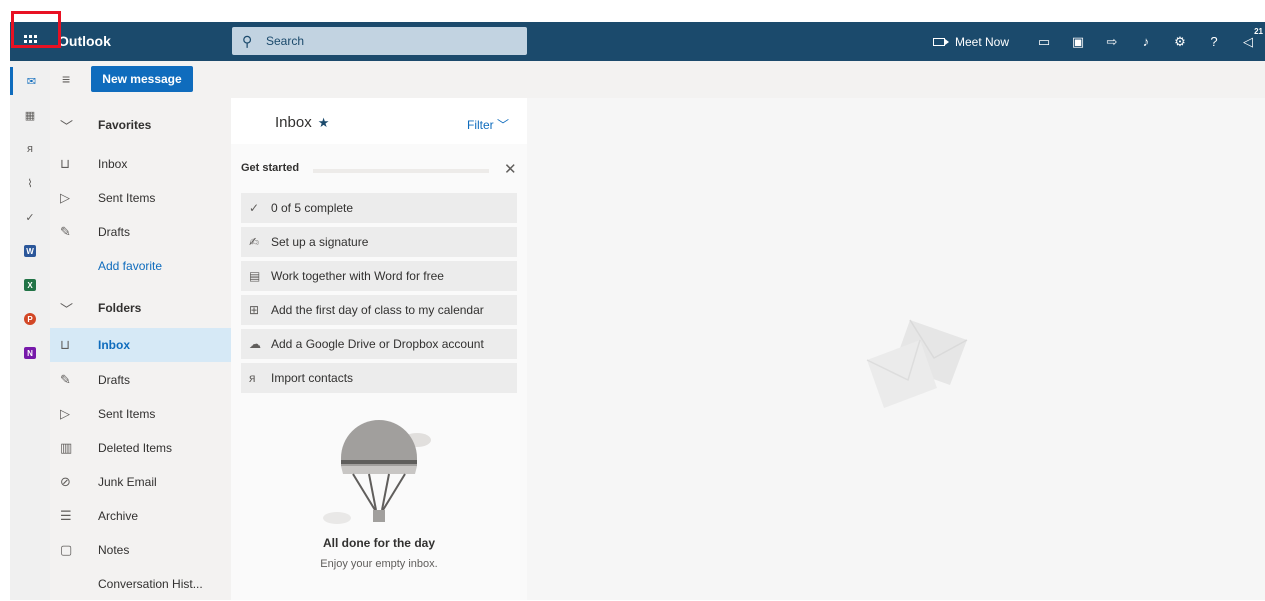 This screenshot has width=1265, height=601. Describe the element at coordinates (379, 121) in the screenshot. I see `message-list-header: Inbox ★ Filter ﹀` at that location.